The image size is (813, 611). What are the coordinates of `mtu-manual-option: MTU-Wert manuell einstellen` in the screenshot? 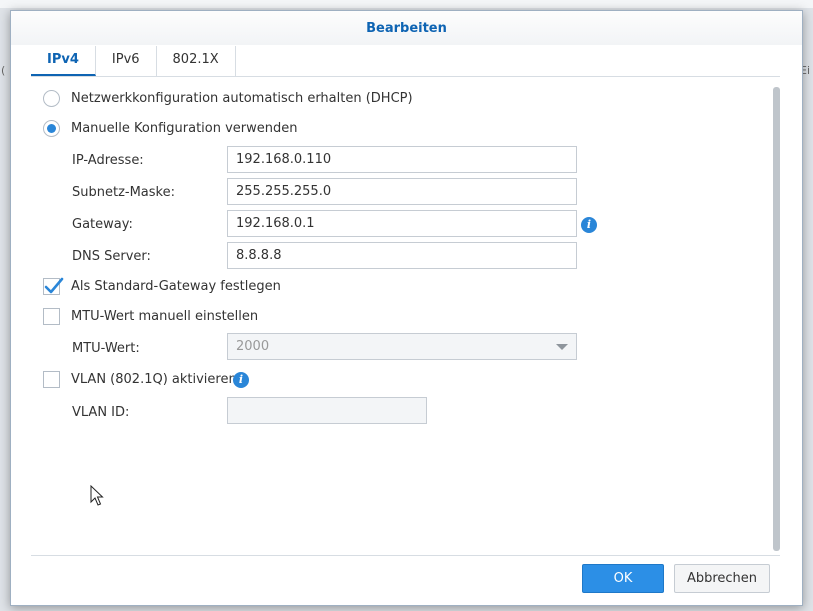 It's located at (150, 316).